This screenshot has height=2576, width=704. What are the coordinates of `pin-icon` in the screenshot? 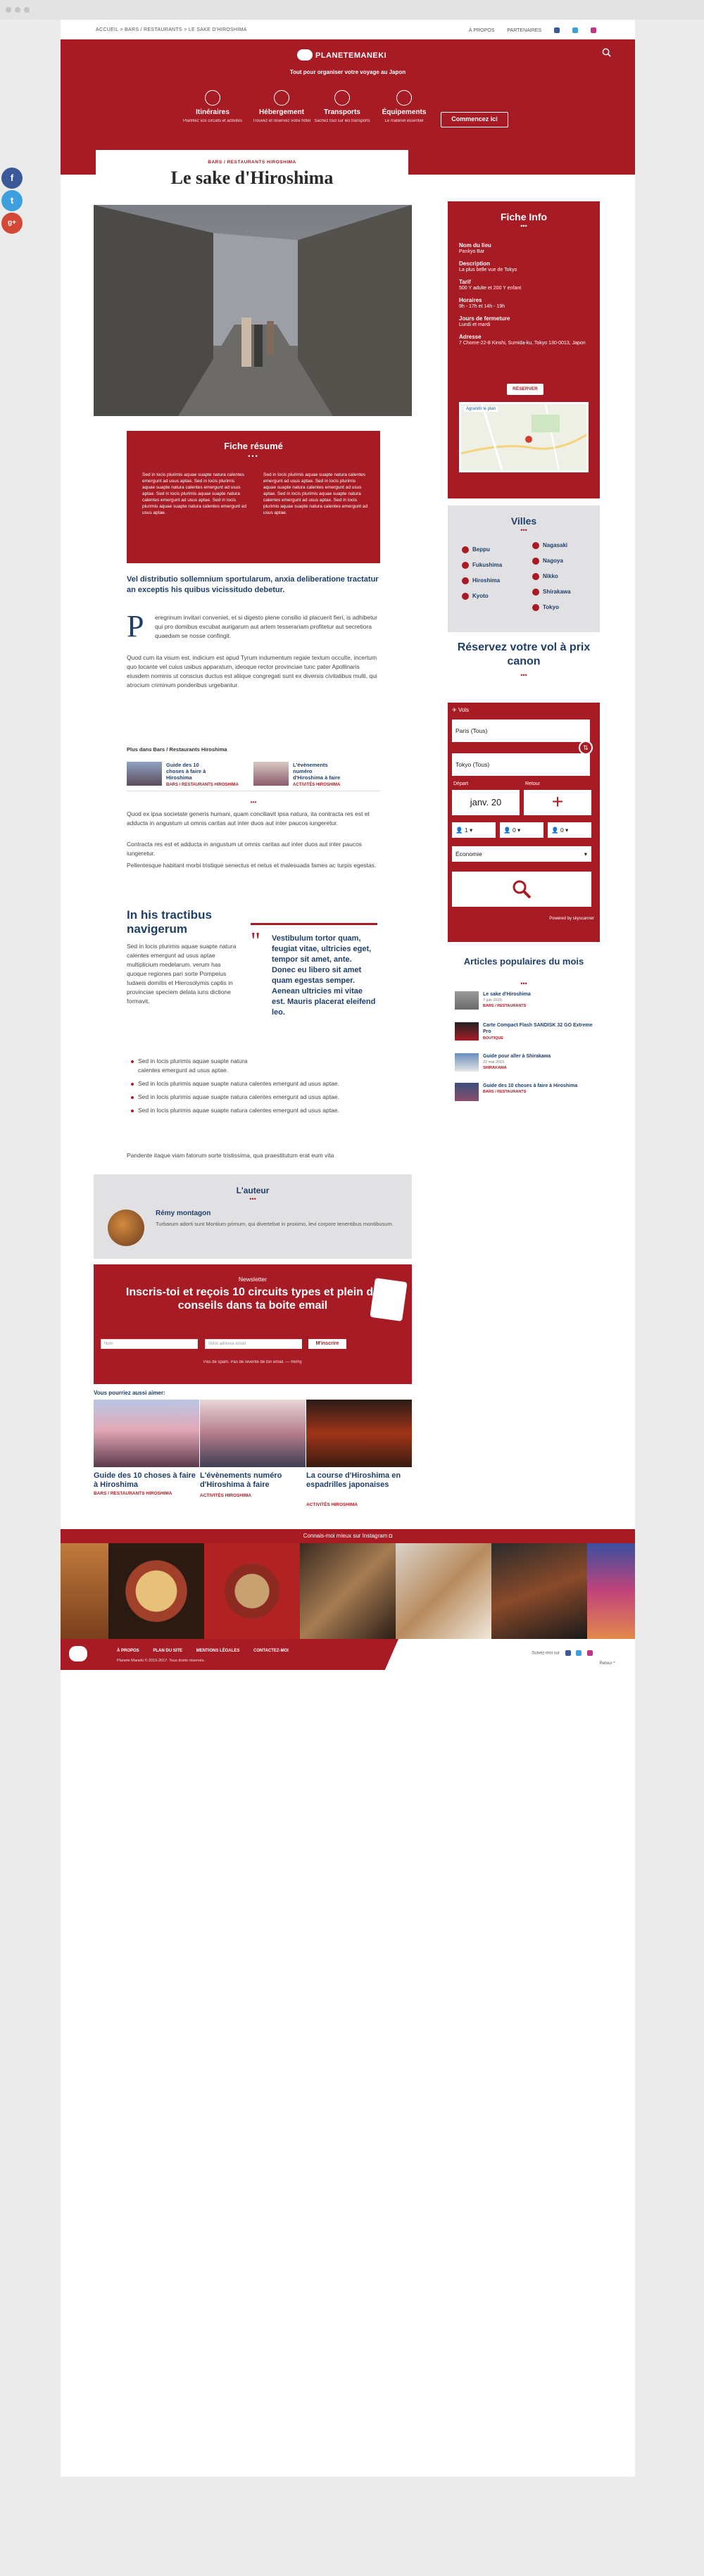 It's located at (535, 545).